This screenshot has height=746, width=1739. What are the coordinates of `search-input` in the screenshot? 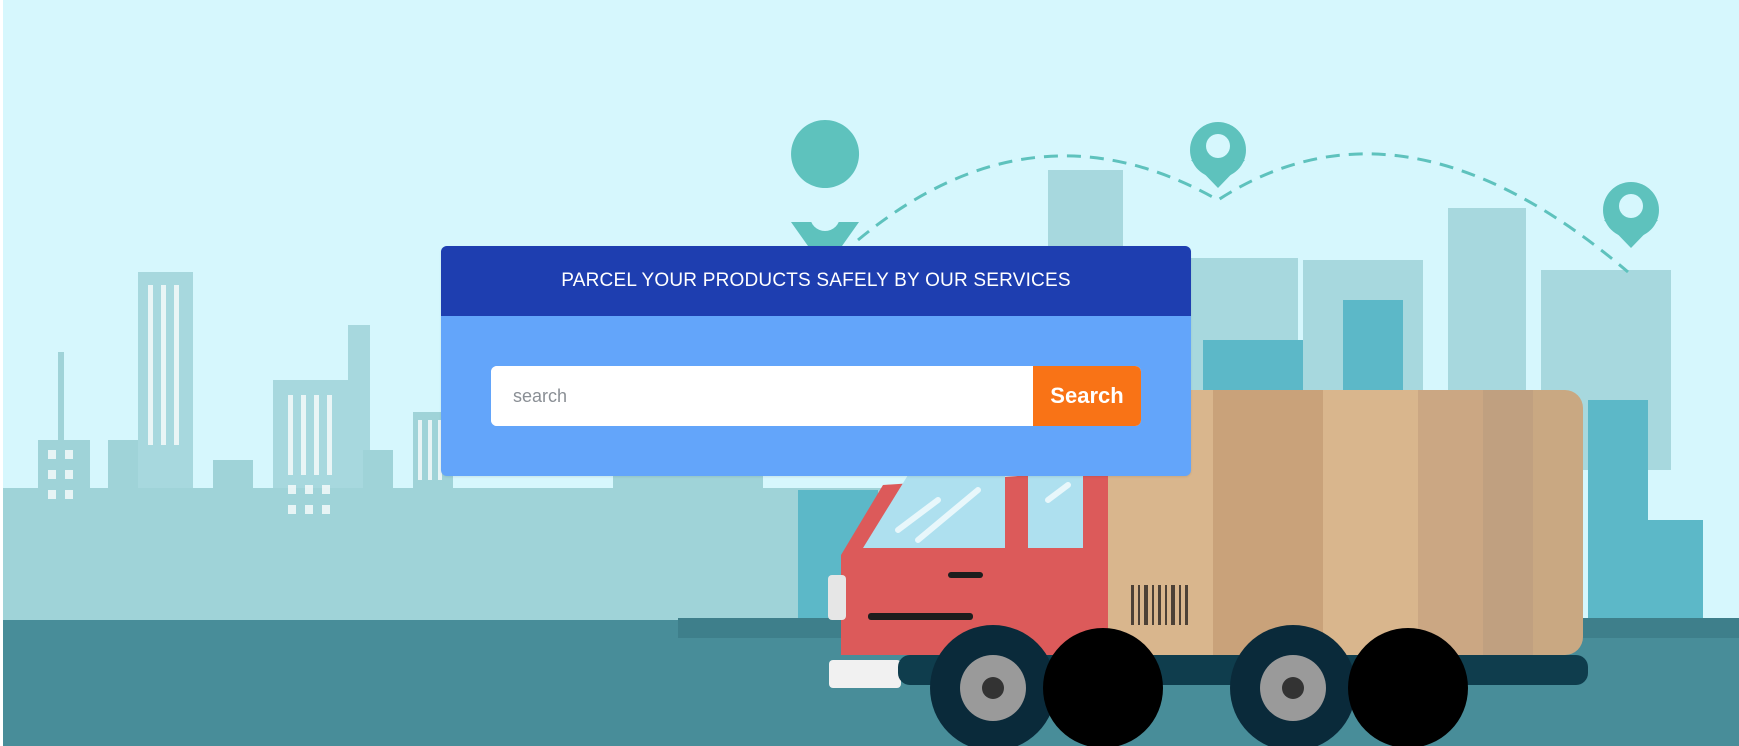 It's located at (762, 396).